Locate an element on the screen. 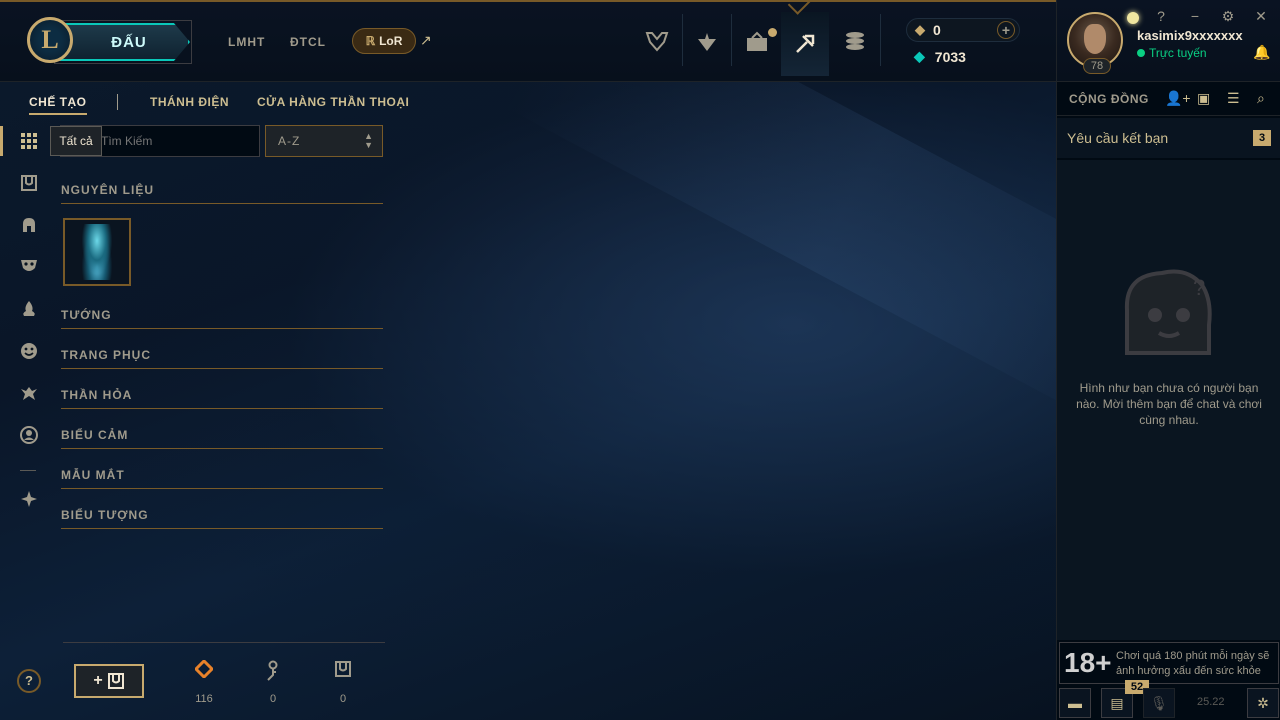 The image size is (1280, 720). emote-filter-icon is located at coordinates (29, 351).